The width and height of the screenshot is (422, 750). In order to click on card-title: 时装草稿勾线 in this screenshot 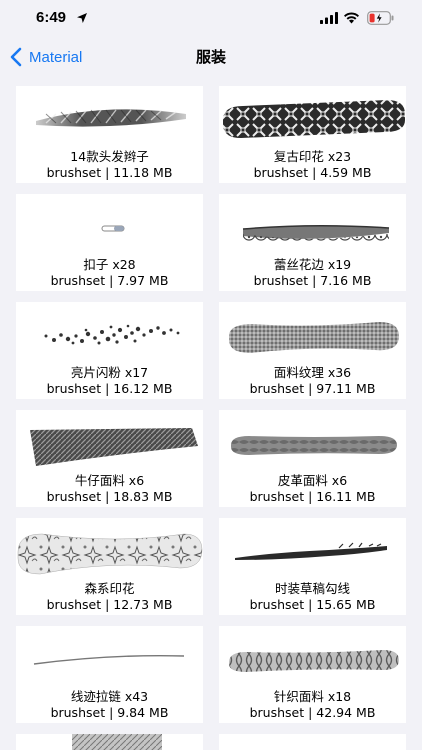, I will do `click(312, 588)`.